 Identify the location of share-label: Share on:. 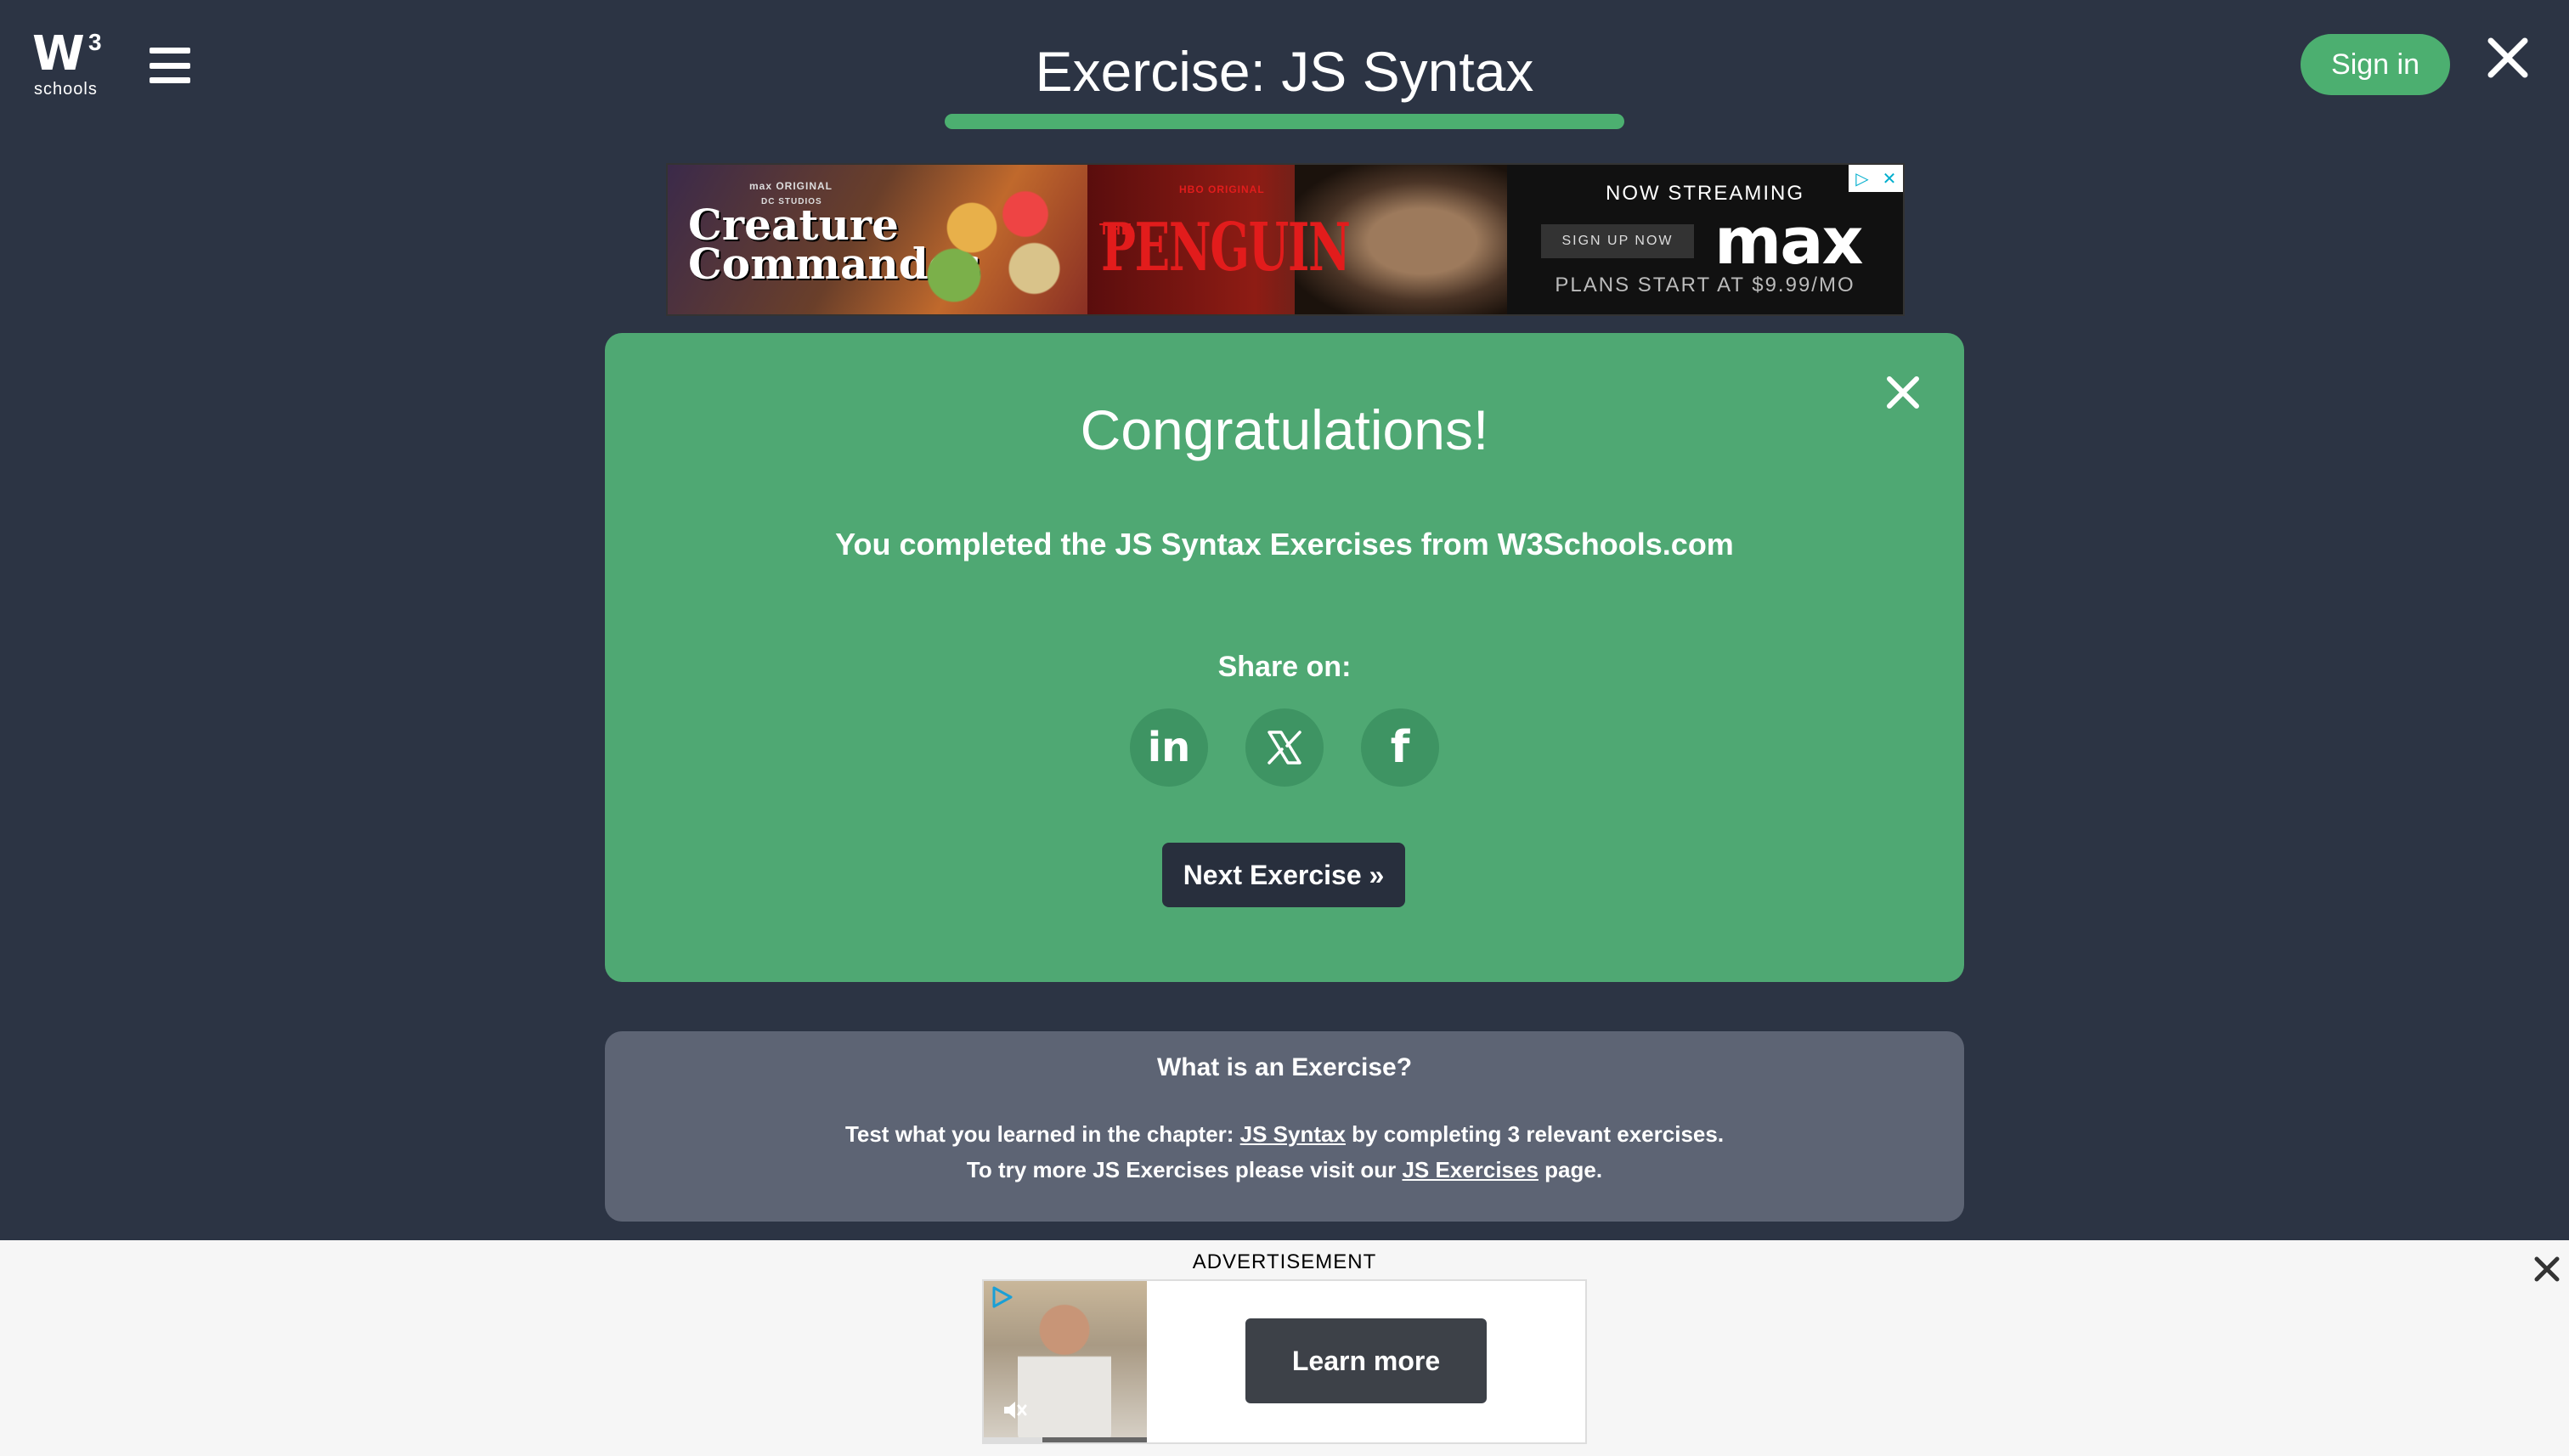
(1284, 667).